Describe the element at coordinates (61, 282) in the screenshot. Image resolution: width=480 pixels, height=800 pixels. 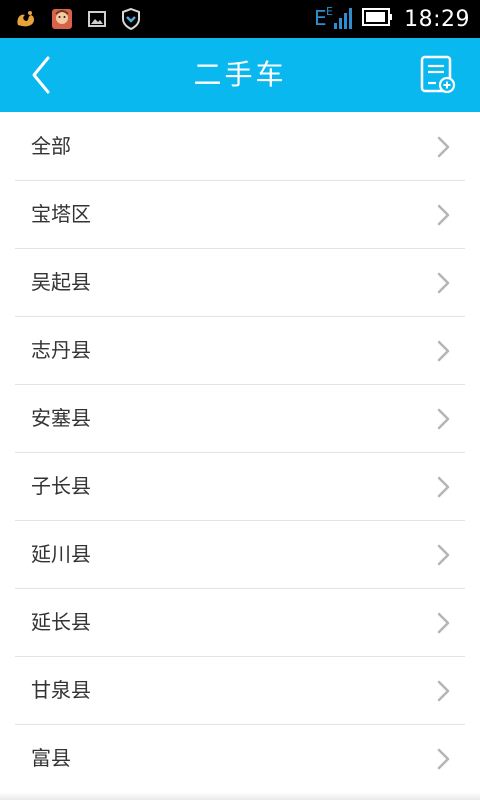
I see `list-item-label: 吴起县` at that location.